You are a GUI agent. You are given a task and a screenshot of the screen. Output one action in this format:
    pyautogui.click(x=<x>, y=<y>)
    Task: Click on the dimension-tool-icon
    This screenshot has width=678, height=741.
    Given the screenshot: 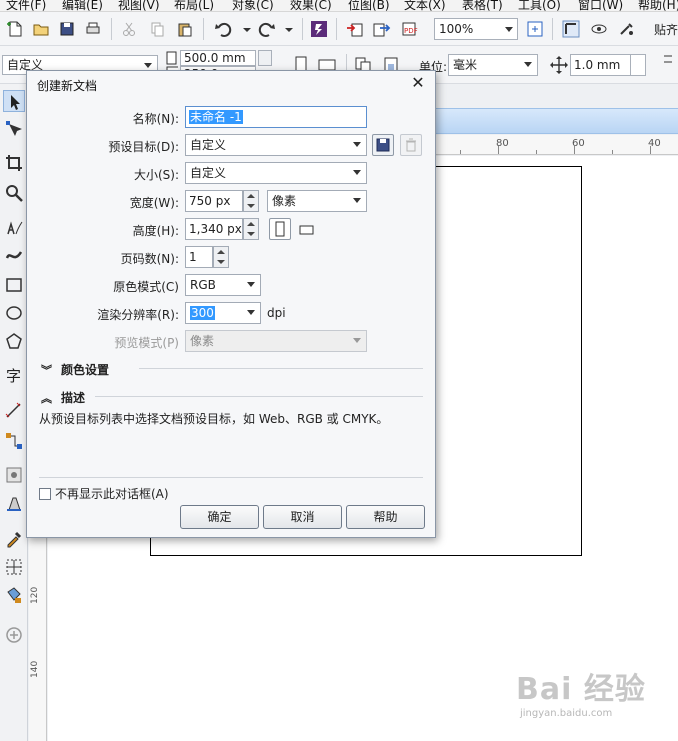 What is the action you would take?
    pyautogui.click(x=14, y=411)
    